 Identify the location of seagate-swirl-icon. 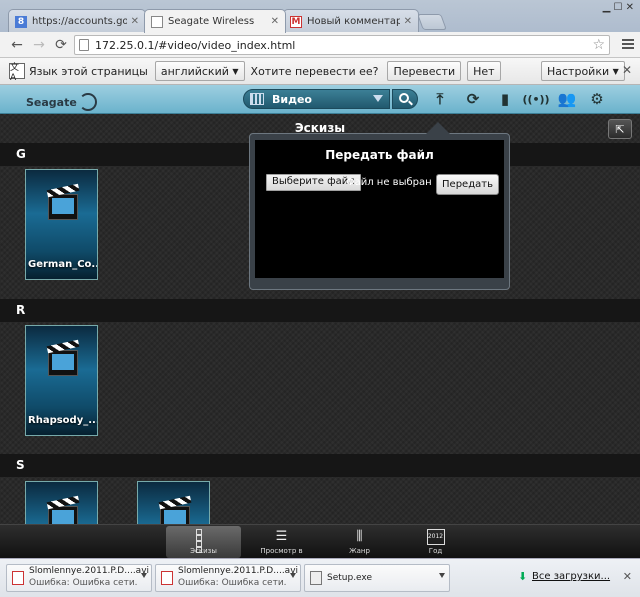
(87, 102).